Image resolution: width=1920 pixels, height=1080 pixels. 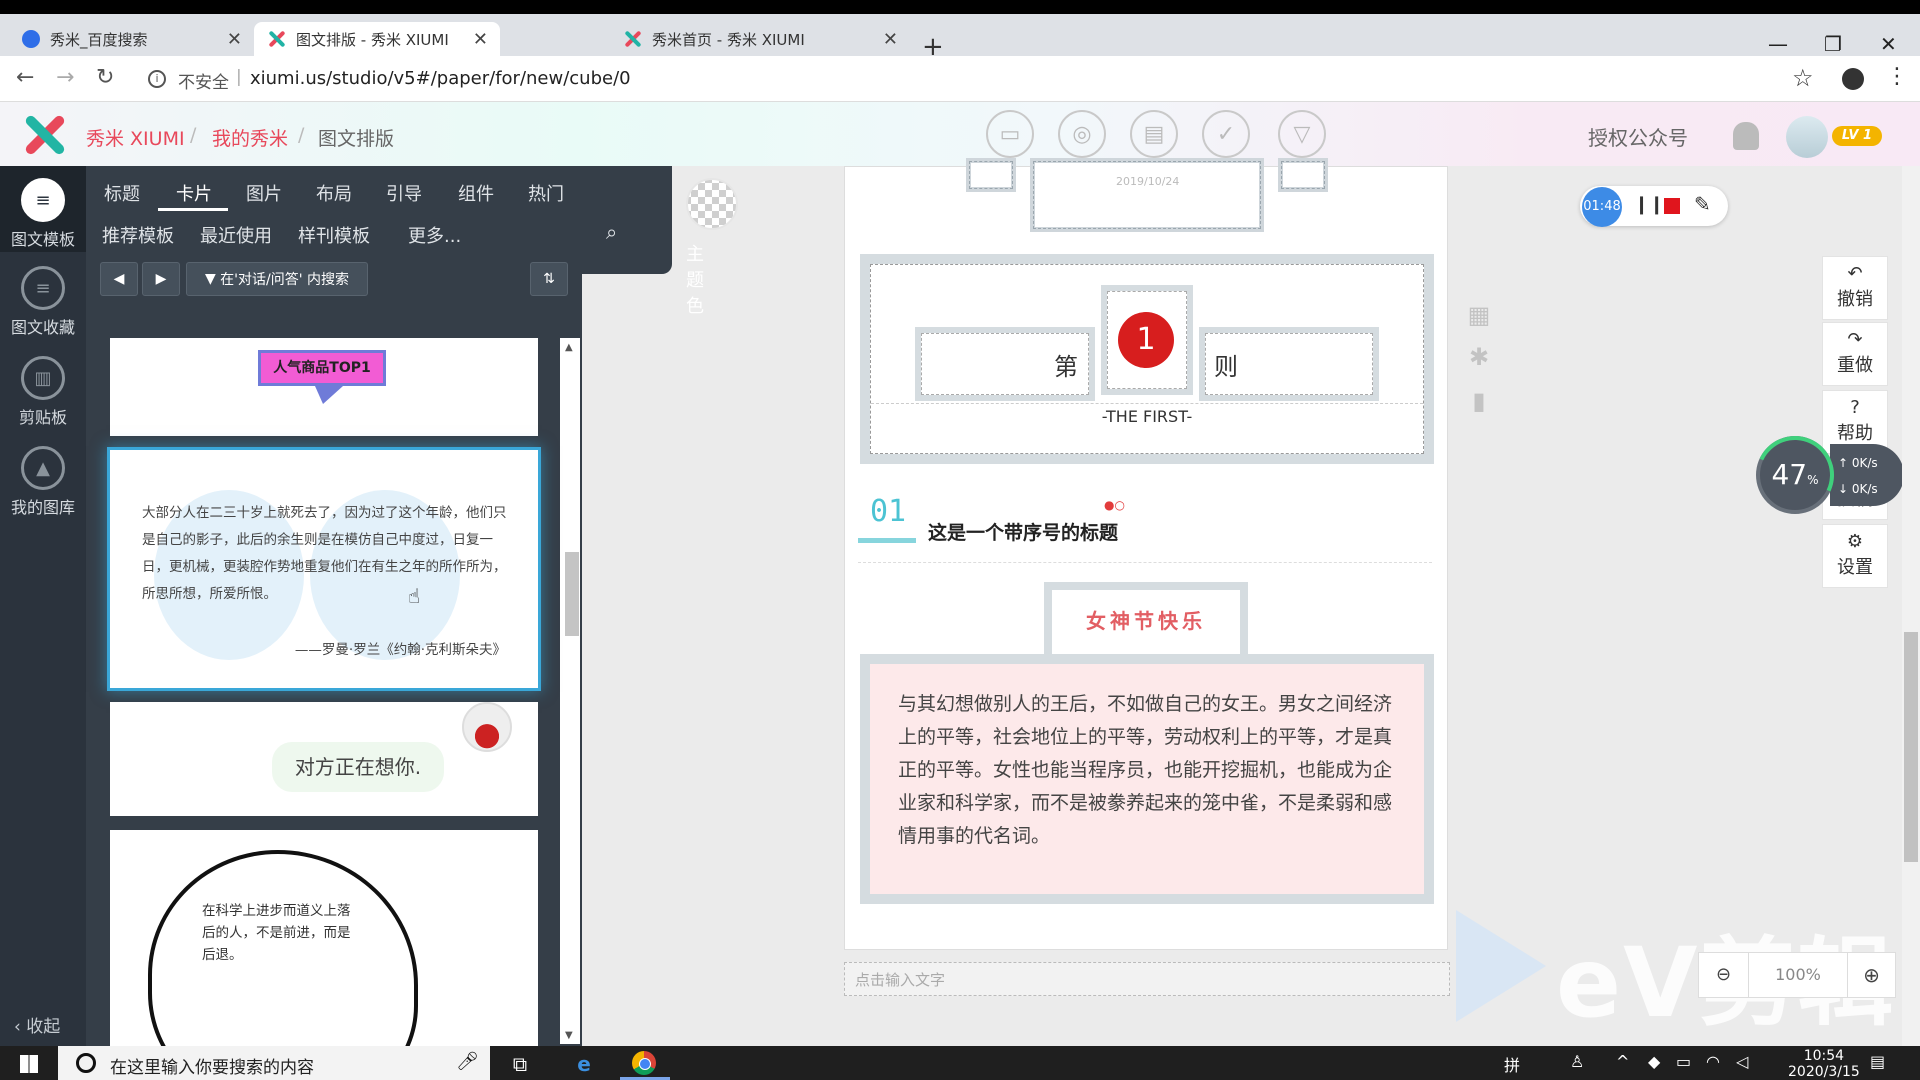 I want to click on sidebar-item-image-library: ▲ 我的图库, so click(x=43, y=482).